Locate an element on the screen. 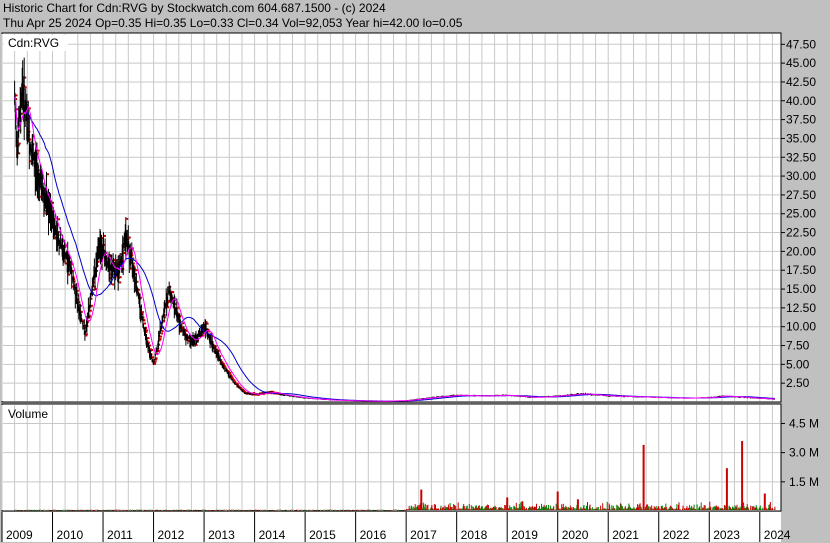 The width and height of the screenshot is (830, 543). volume-tick-label: 1.5 M is located at coordinates (804, 482).